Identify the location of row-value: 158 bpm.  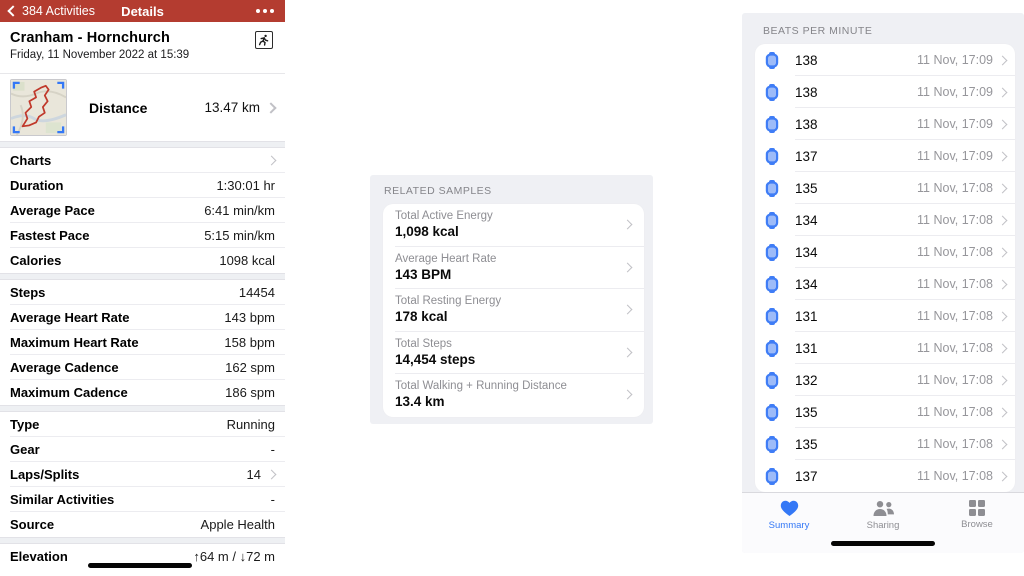
(249, 342).